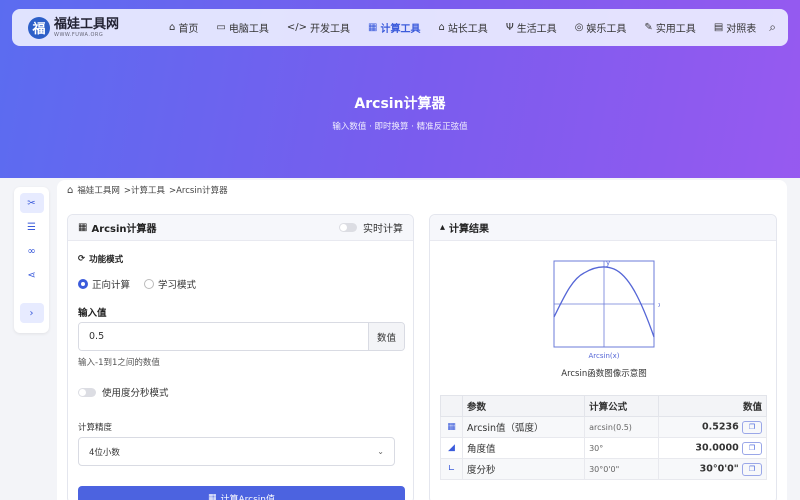  What do you see at coordinates (741, 29) in the screenshot?
I see `nav-label: 对照表` at bounding box center [741, 29].